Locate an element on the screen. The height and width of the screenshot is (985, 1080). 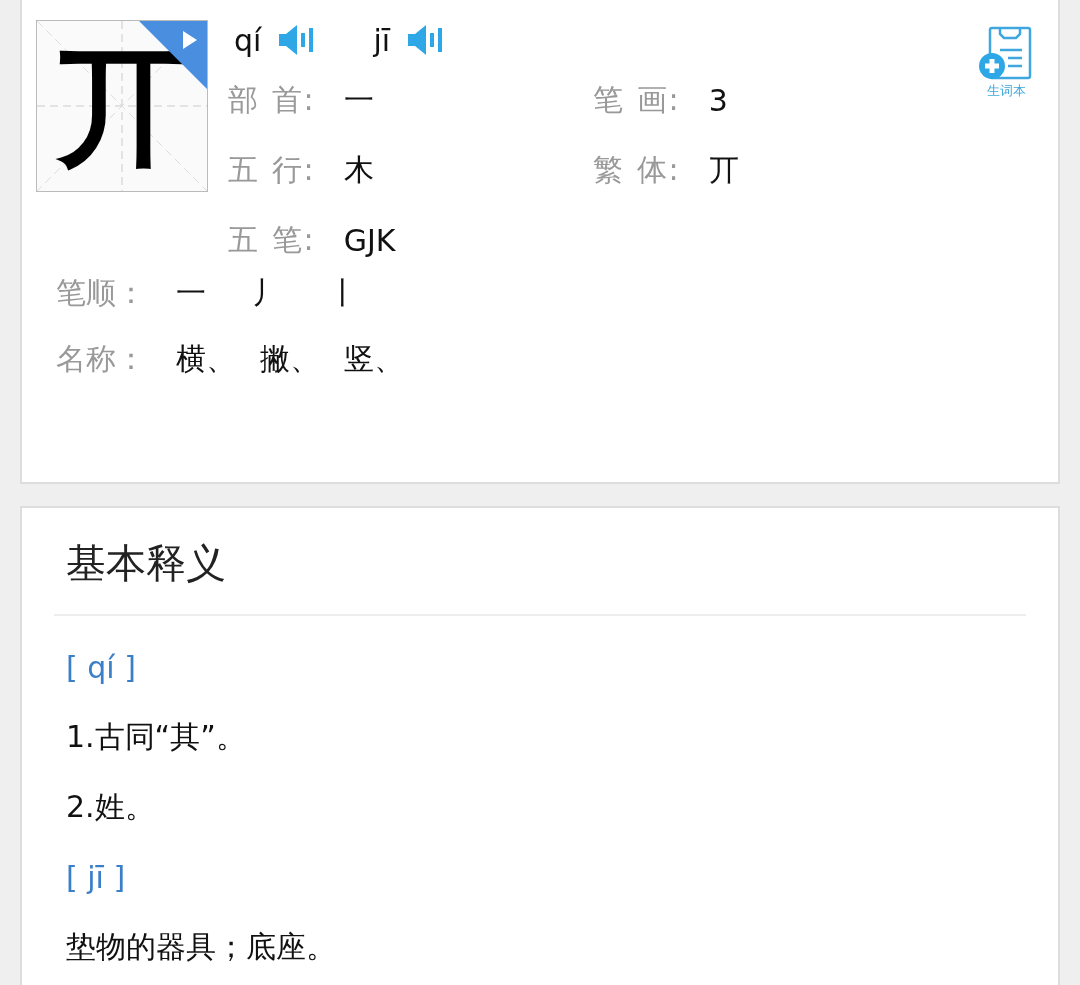
character-grid: 丌 is located at coordinates (122, 106).